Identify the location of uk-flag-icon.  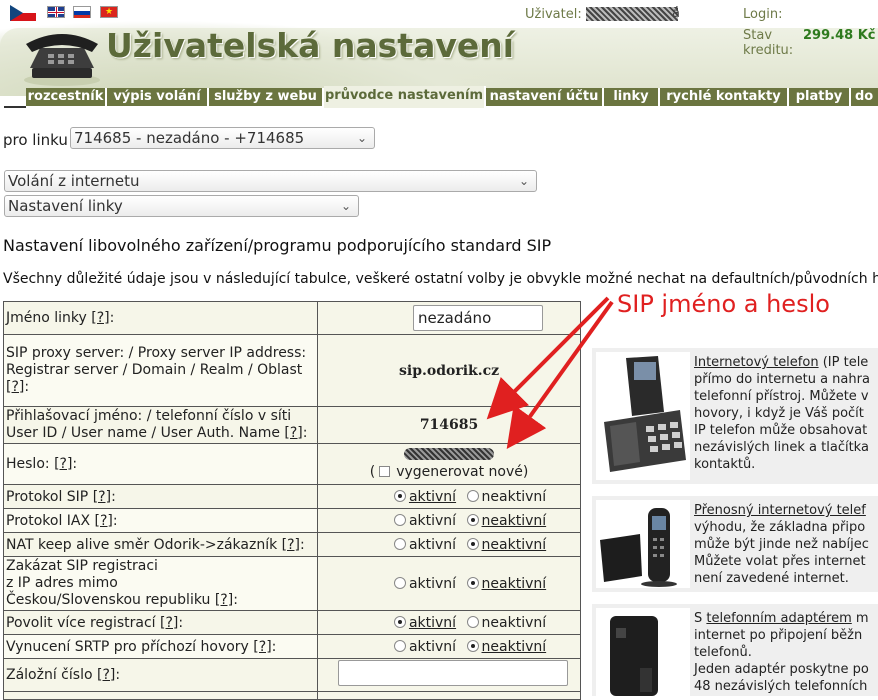
(56, 12).